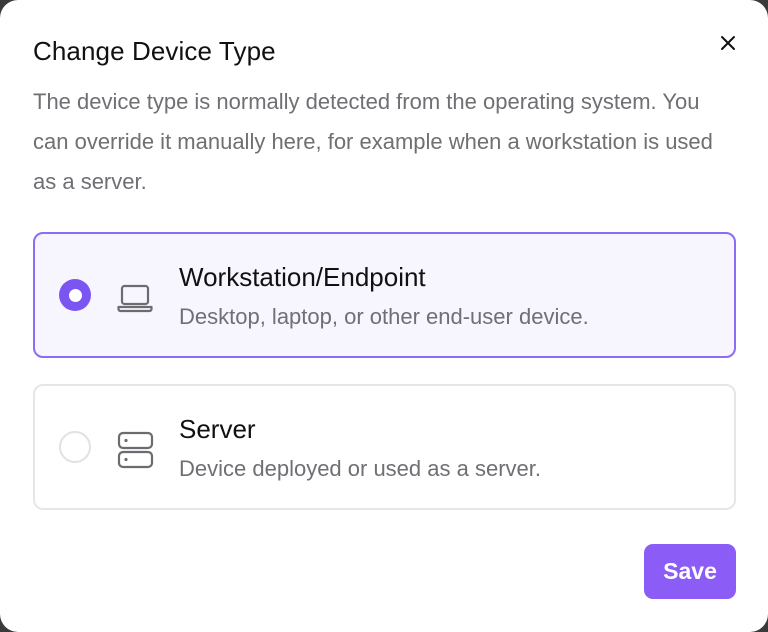 The image size is (768, 632). I want to click on radio-workstation-endpoint, so click(75, 295).